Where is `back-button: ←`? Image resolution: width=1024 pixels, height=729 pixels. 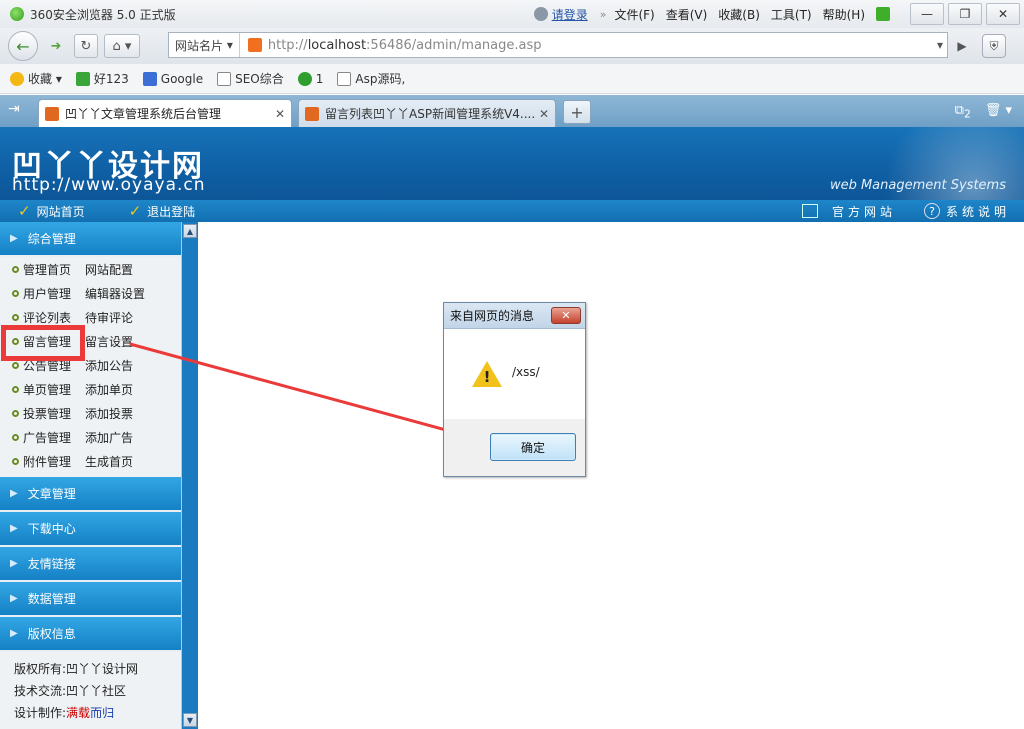
back-button: ← is located at coordinates (23, 46).